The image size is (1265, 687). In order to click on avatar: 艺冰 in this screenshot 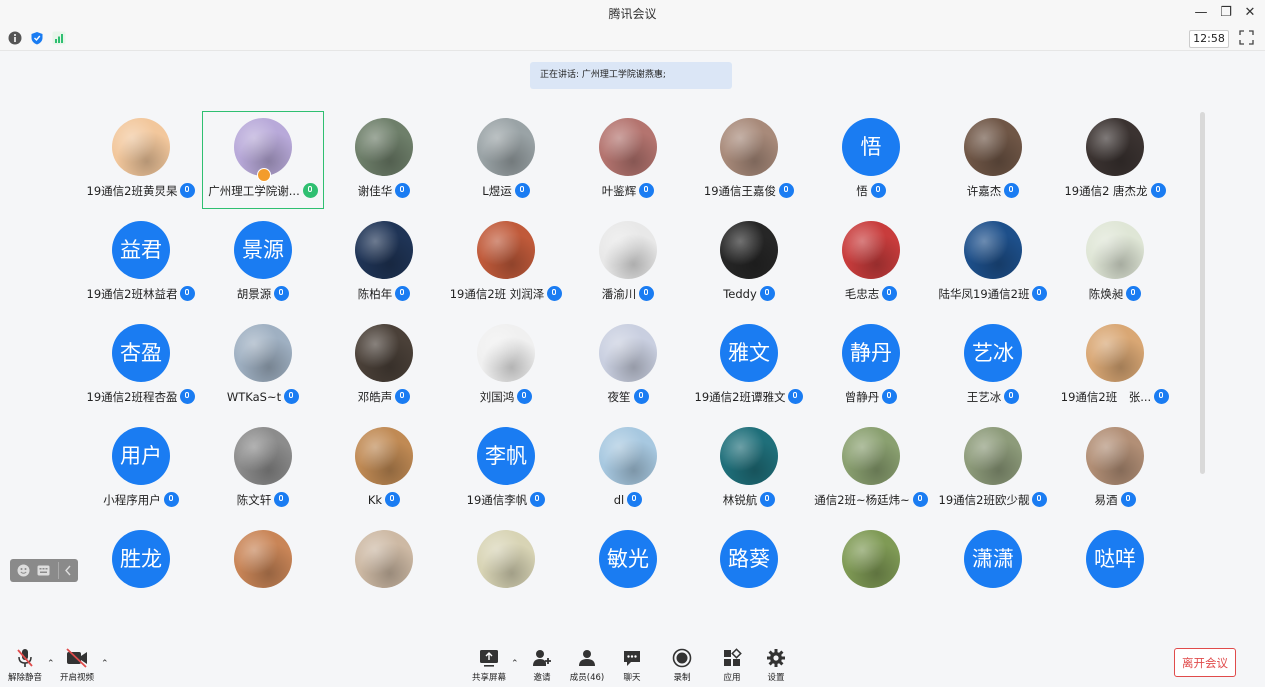, I will do `click(993, 353)`.